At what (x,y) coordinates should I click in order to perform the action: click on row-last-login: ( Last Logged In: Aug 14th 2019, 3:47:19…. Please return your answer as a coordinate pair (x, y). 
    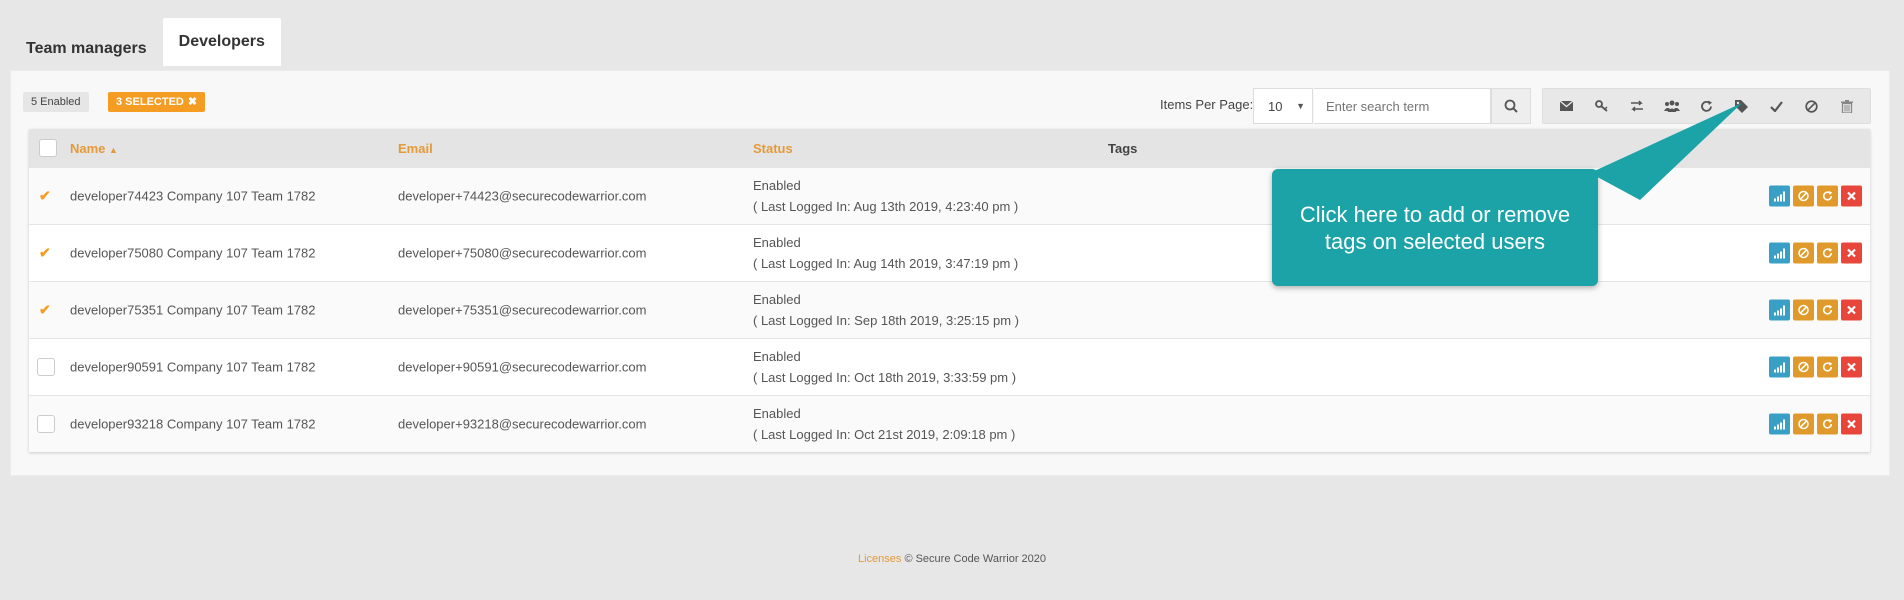
    Looking at the image, I should click on (886, 263).